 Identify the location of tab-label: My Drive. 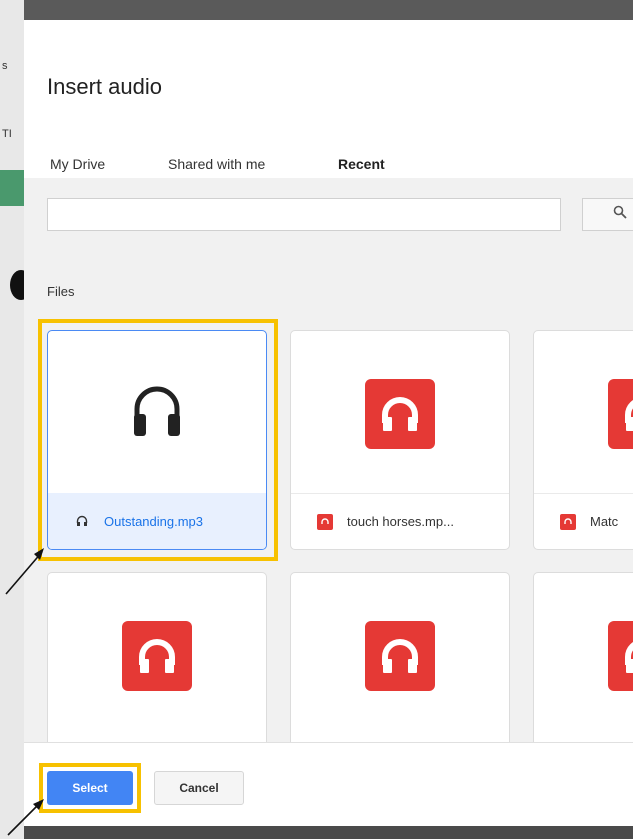
(78, 164).